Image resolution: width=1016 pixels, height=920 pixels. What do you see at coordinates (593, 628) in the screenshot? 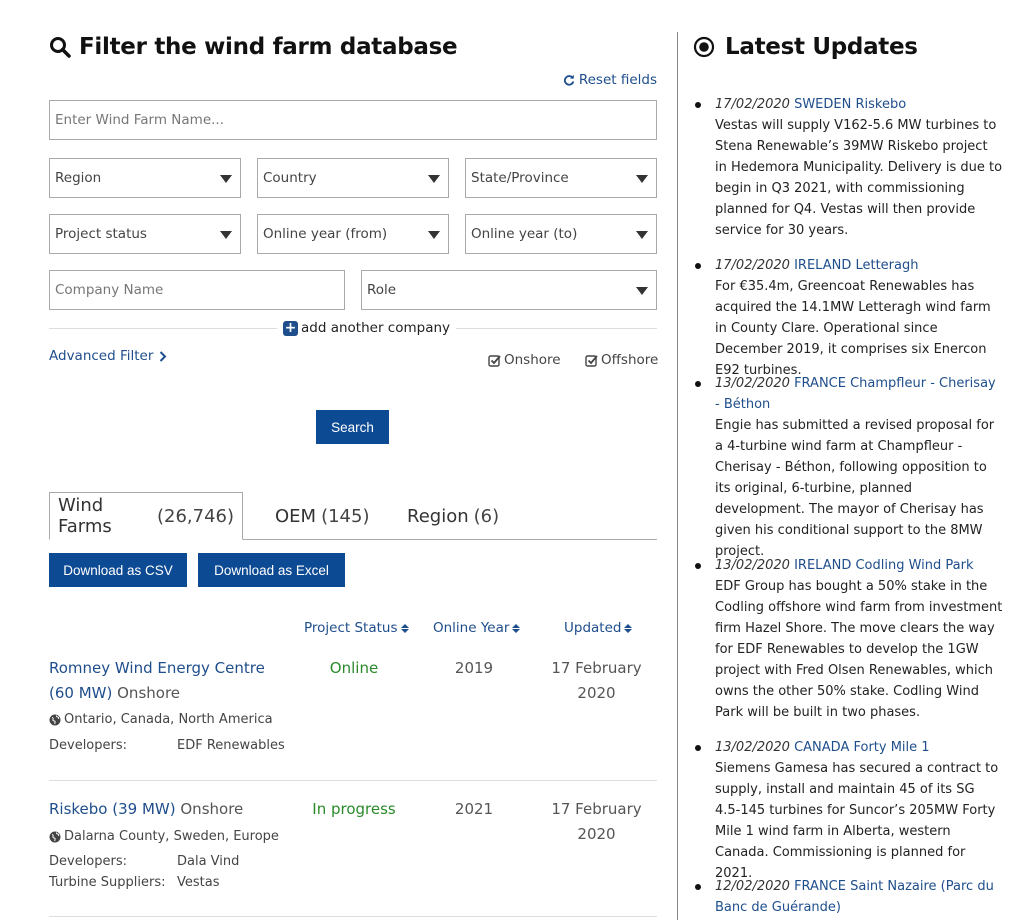
I see `updated-header: Updated` at bounding box center [593, 628].